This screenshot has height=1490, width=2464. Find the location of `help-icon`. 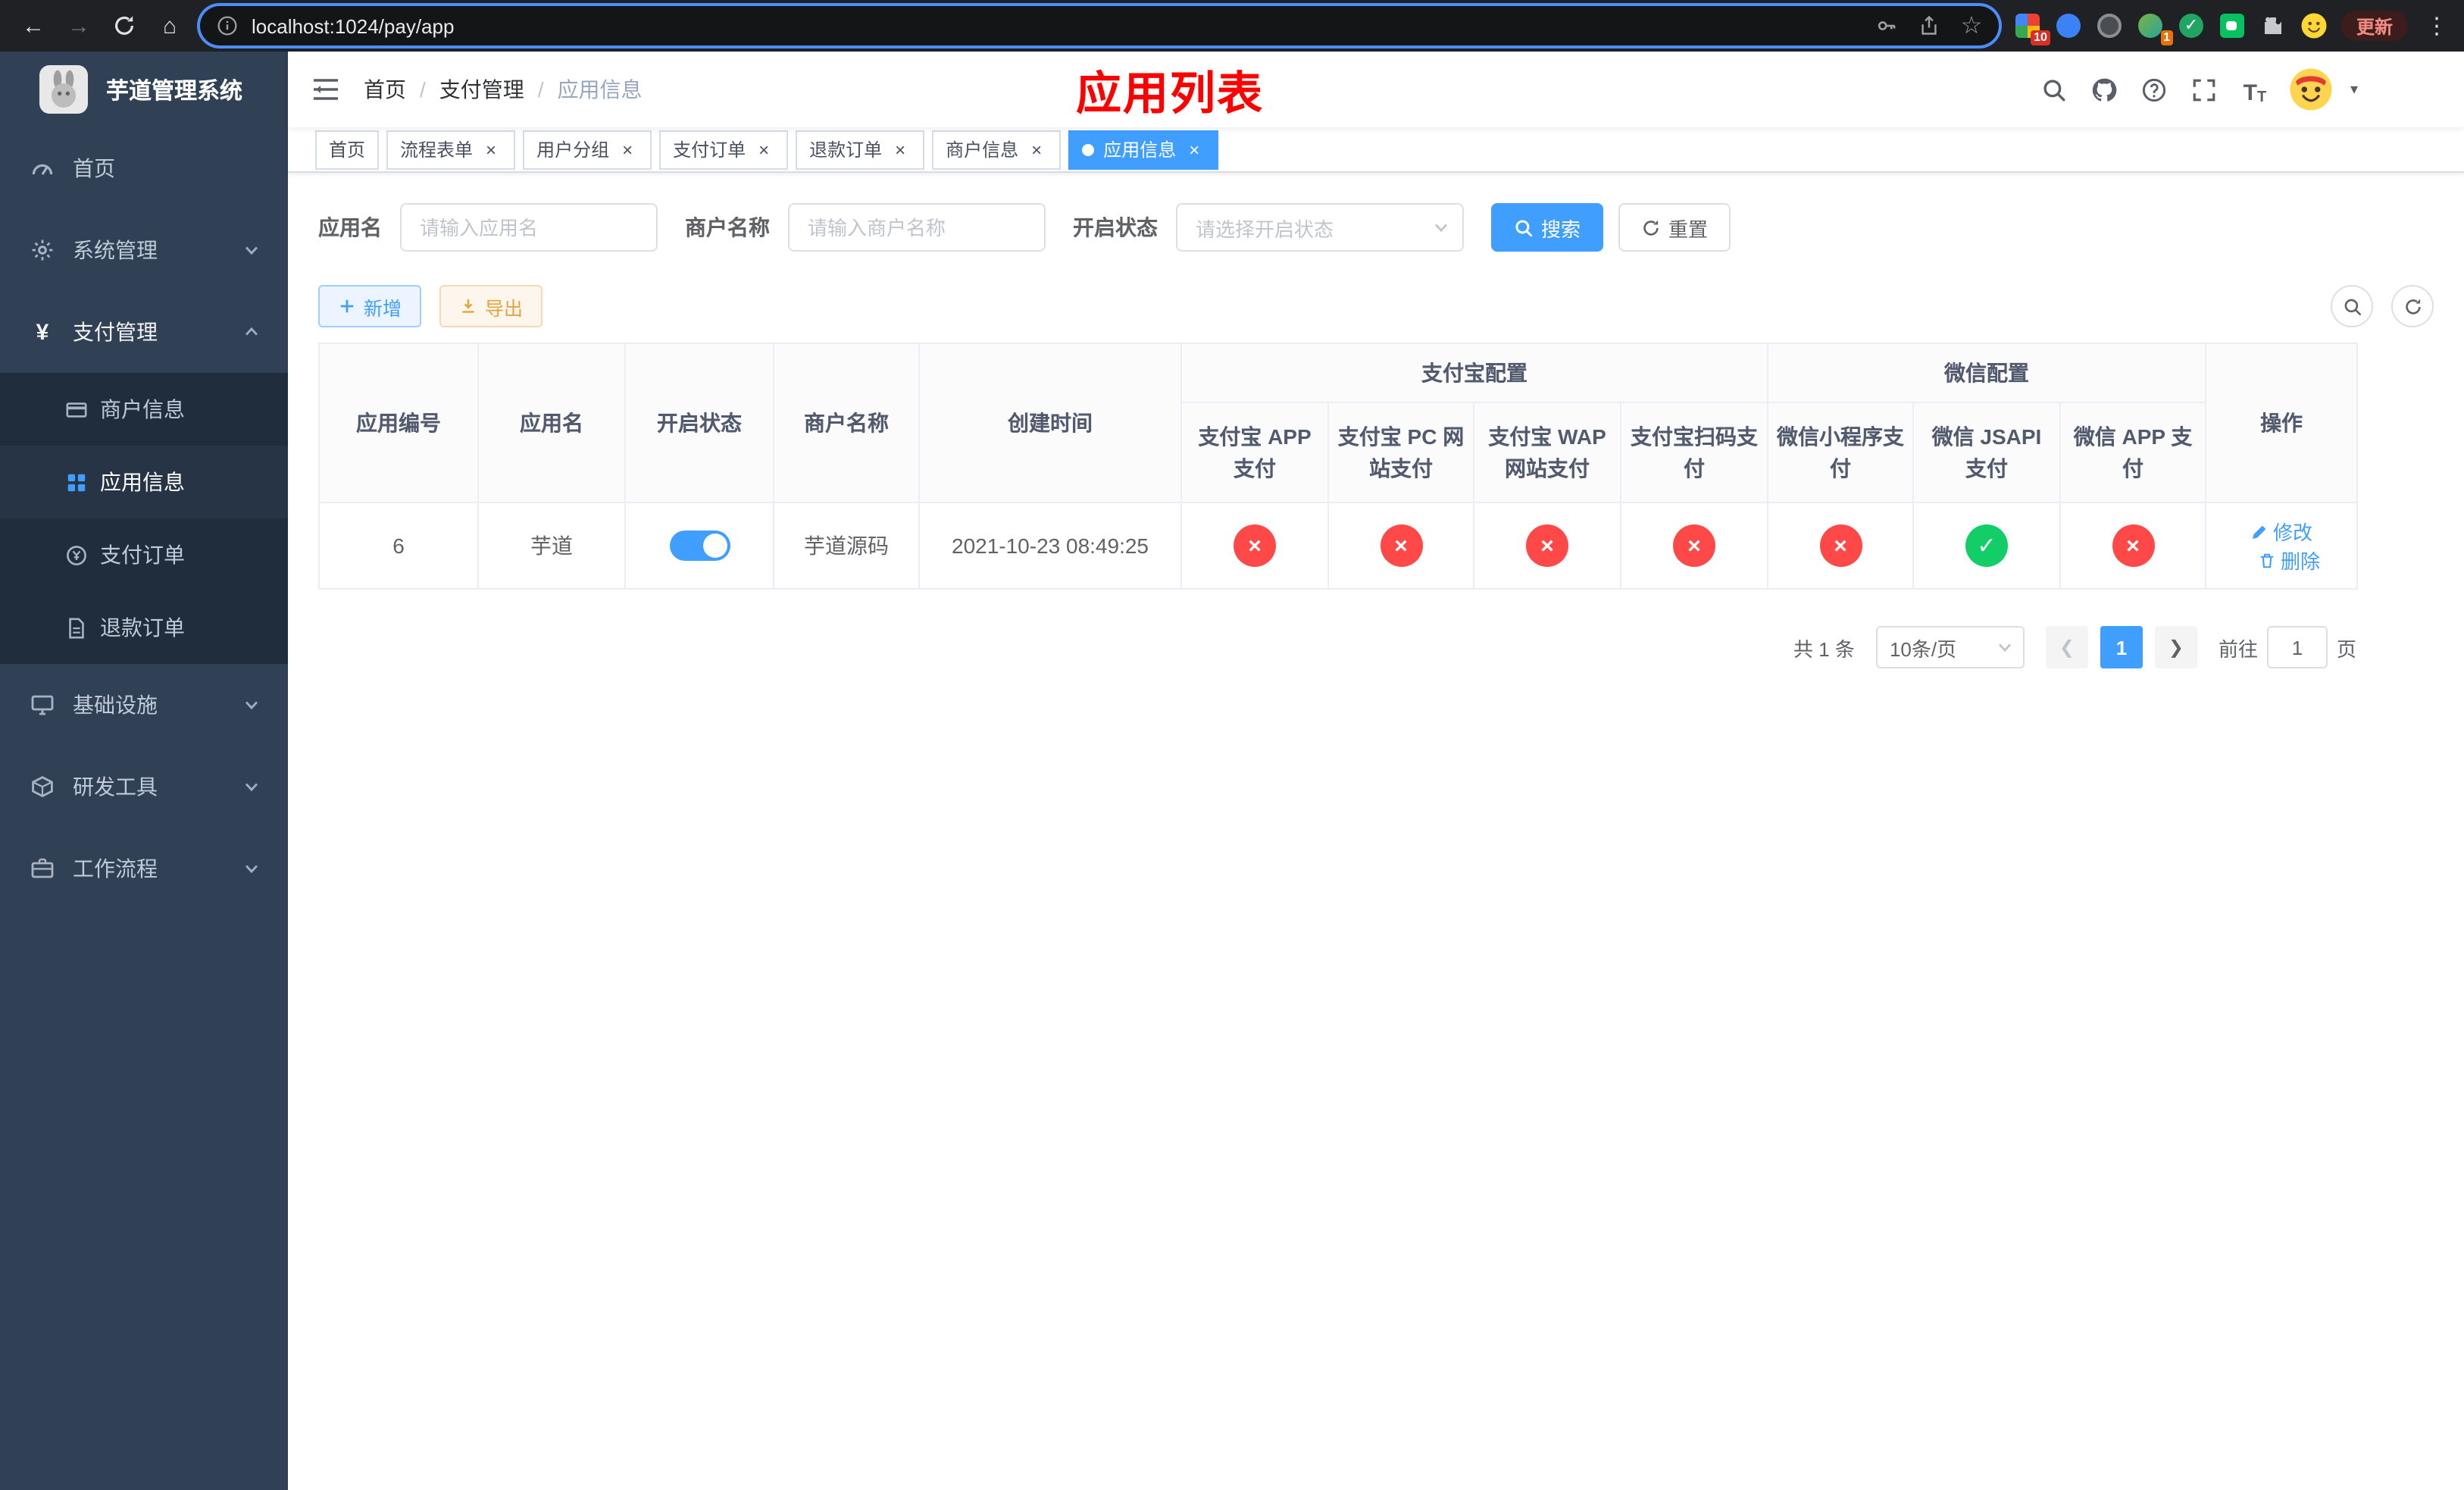

help-icon is located at coordinates (2155, 89).